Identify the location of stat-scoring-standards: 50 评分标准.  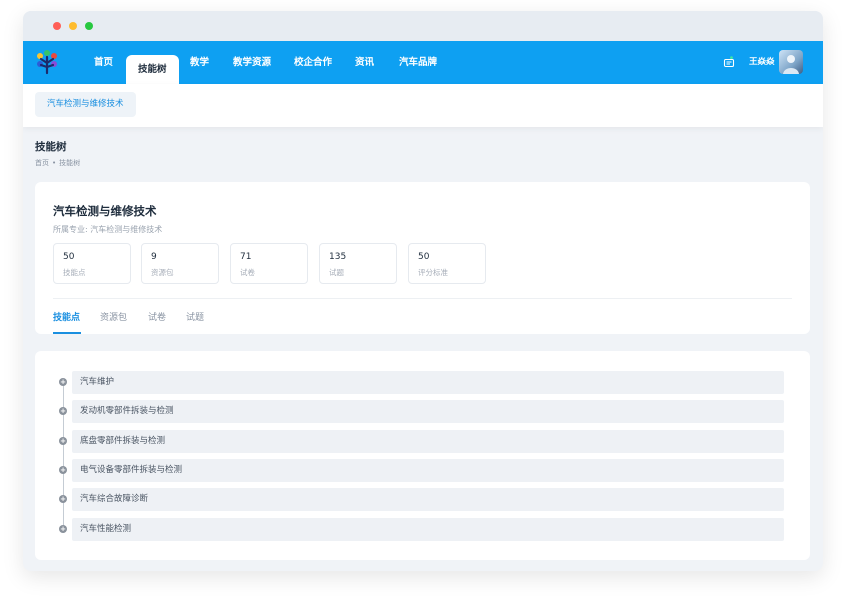
(447, 263).